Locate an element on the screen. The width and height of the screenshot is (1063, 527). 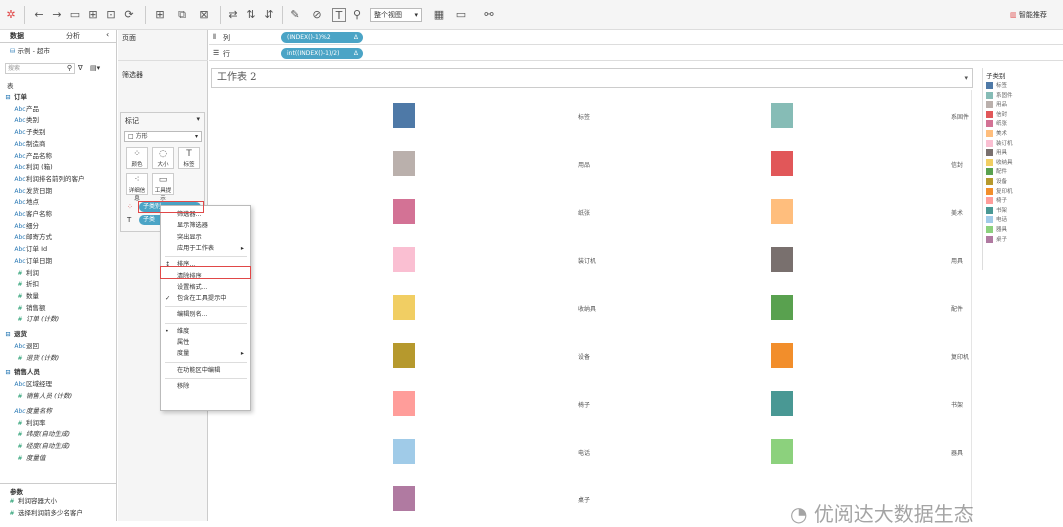
legend-item: 器具 is located at coordinates (996, 230).